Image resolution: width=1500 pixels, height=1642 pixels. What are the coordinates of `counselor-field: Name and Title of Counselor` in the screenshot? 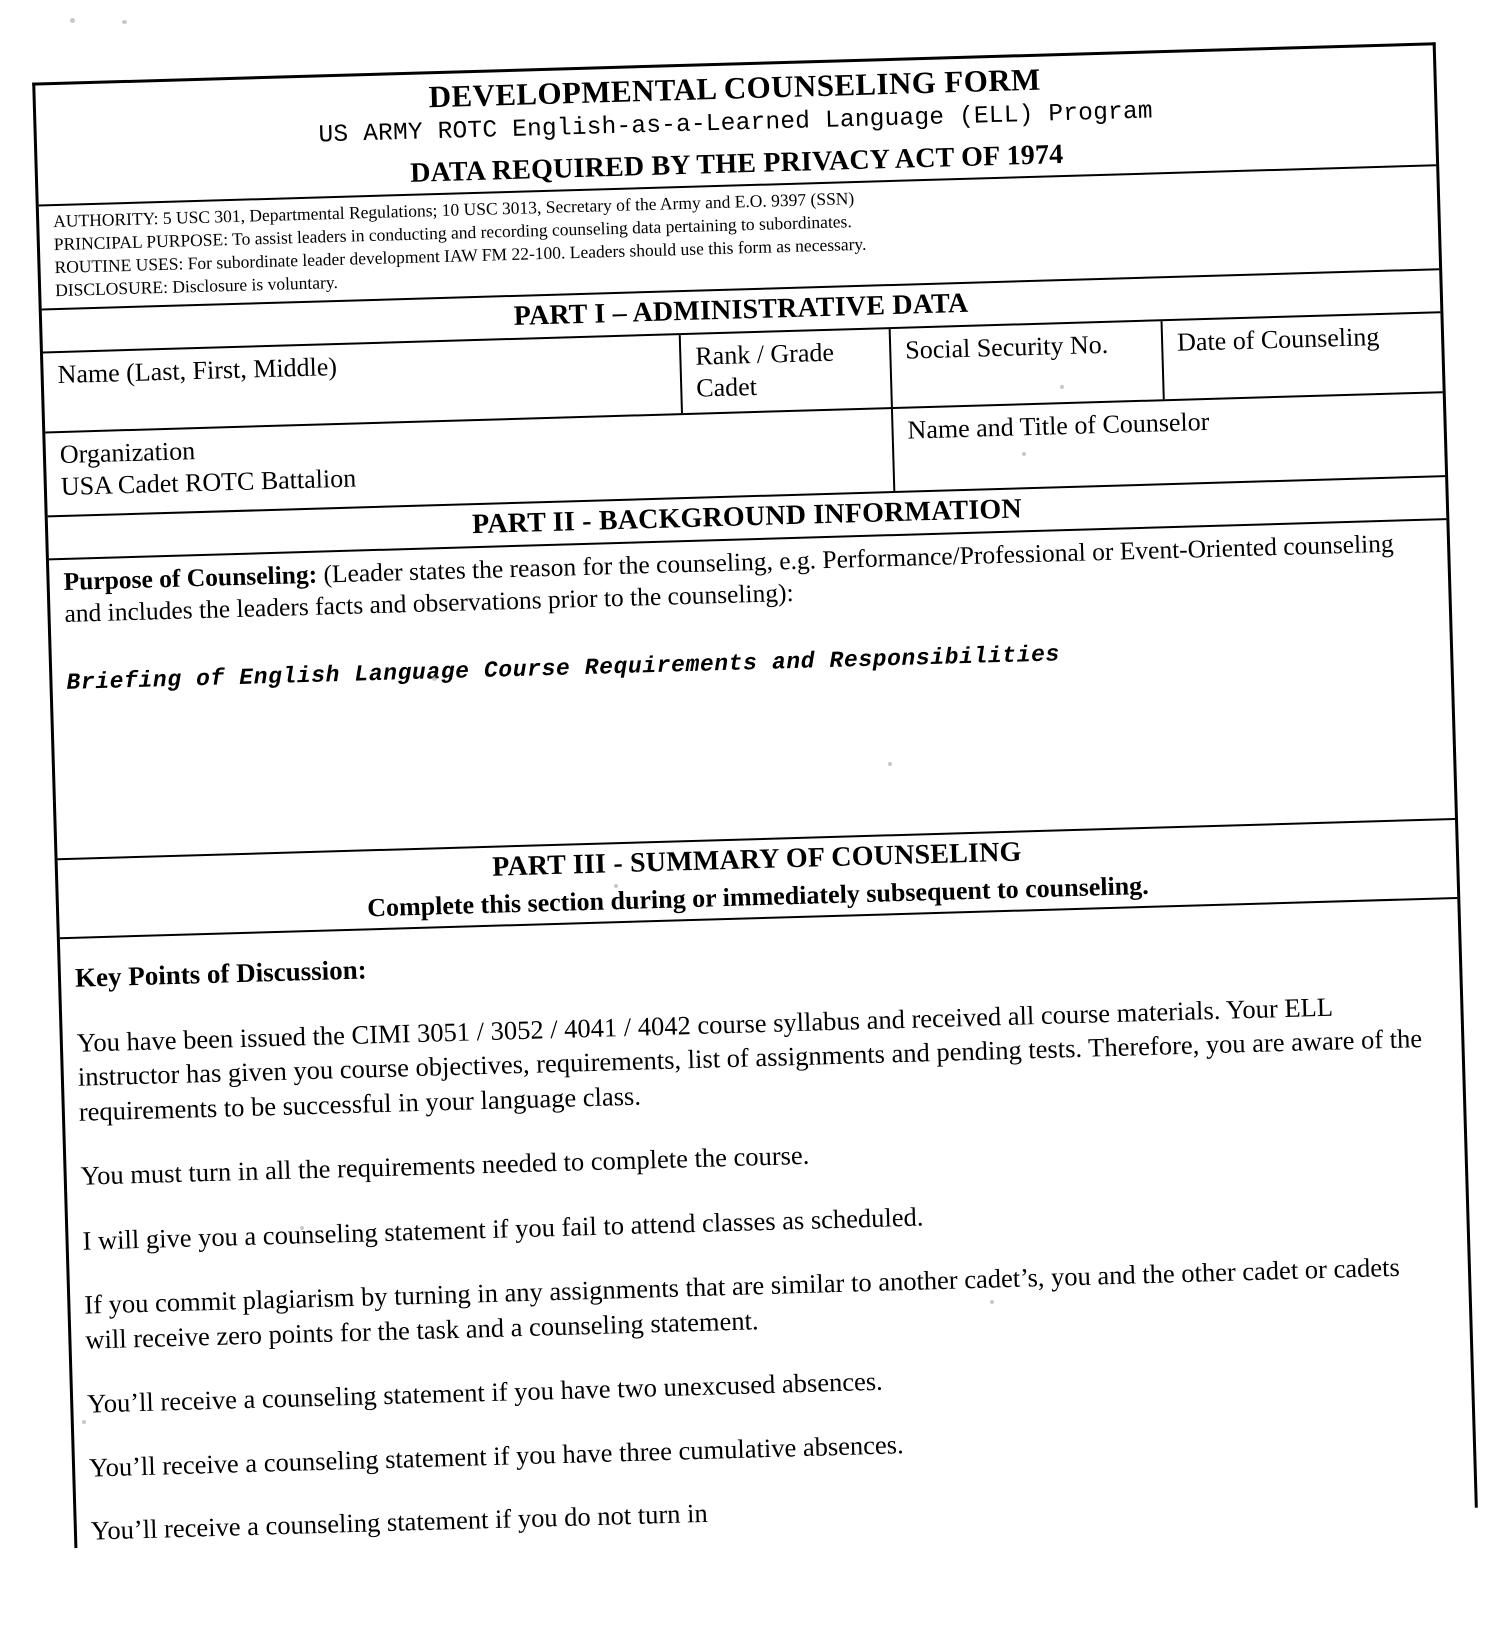 It's located at (1169, 442).